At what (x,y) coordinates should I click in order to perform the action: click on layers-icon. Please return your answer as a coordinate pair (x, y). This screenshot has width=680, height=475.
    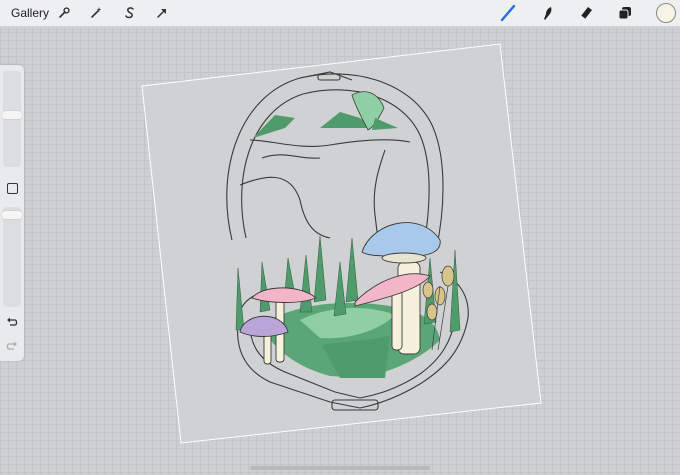
    Looking at the image, I should click on (625, 13).